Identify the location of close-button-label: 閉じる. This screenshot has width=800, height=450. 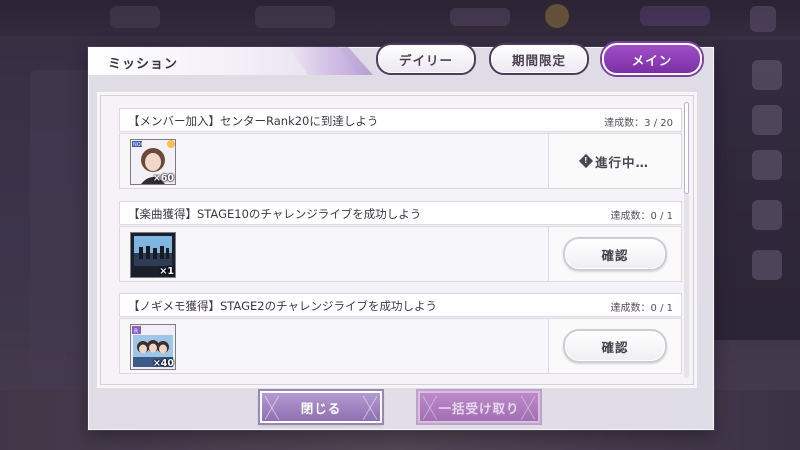
(321, 408).